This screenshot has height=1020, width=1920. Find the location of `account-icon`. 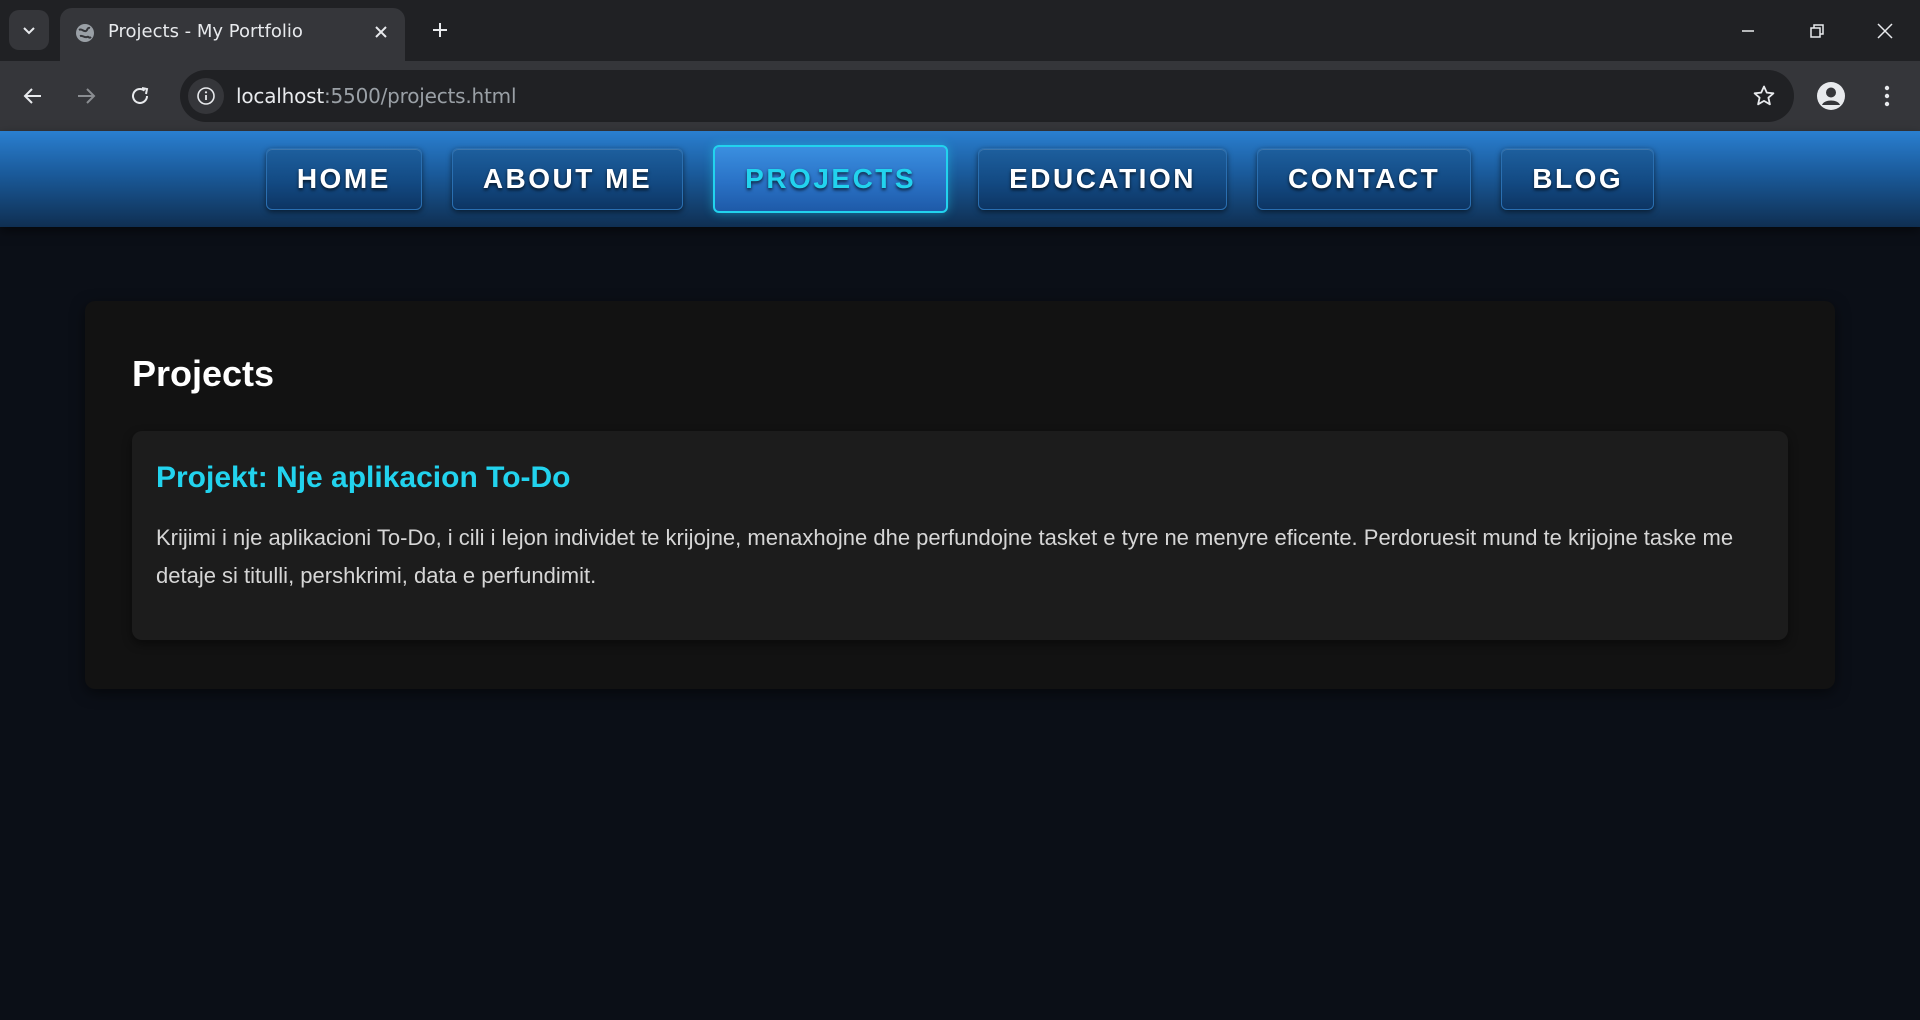

account-icon is located at coordinates (1831, 96).